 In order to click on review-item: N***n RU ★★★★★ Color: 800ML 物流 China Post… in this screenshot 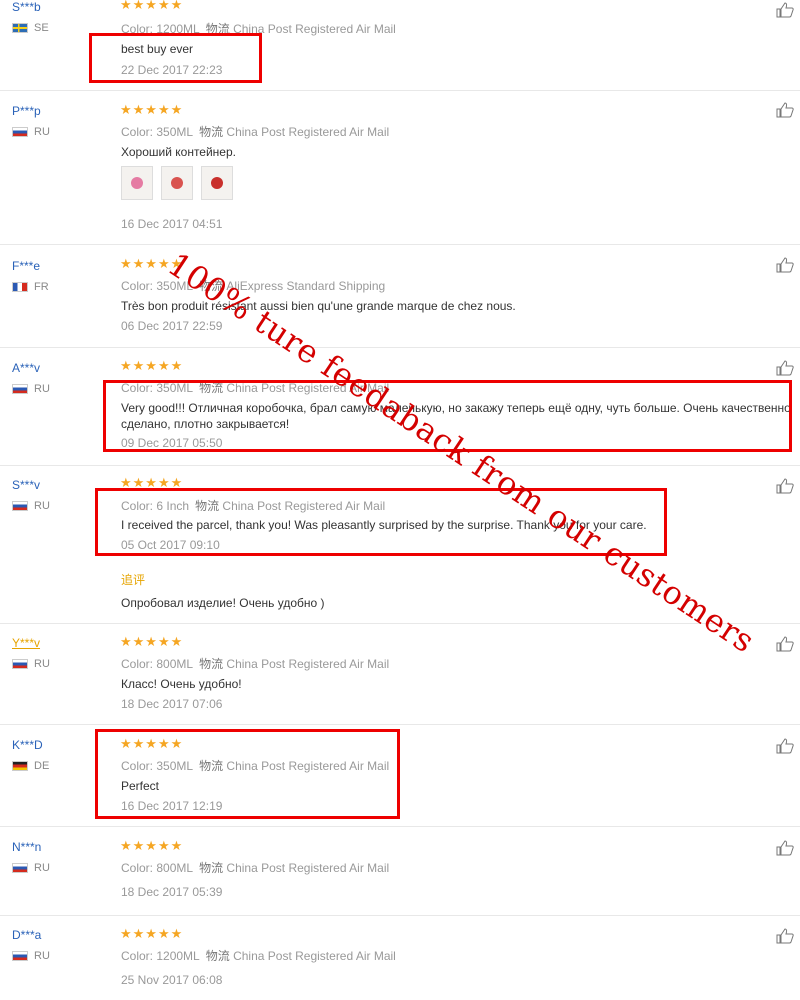, I will do `click(400, 877)`.